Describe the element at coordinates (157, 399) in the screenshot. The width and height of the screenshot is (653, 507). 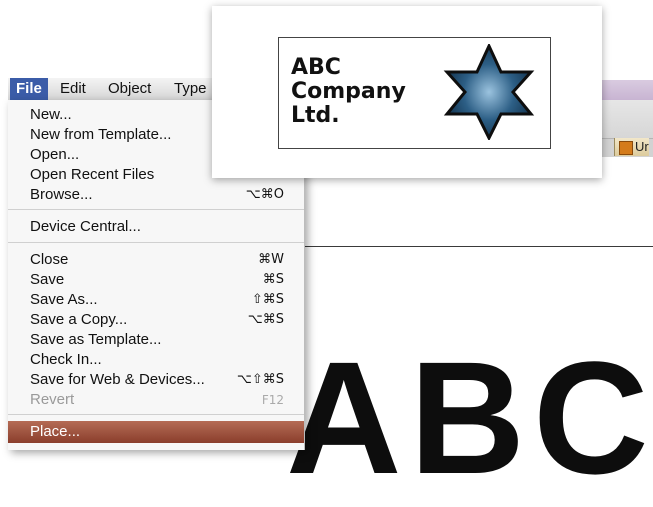
I see `menu-item-revert: Revert F12` at that location.